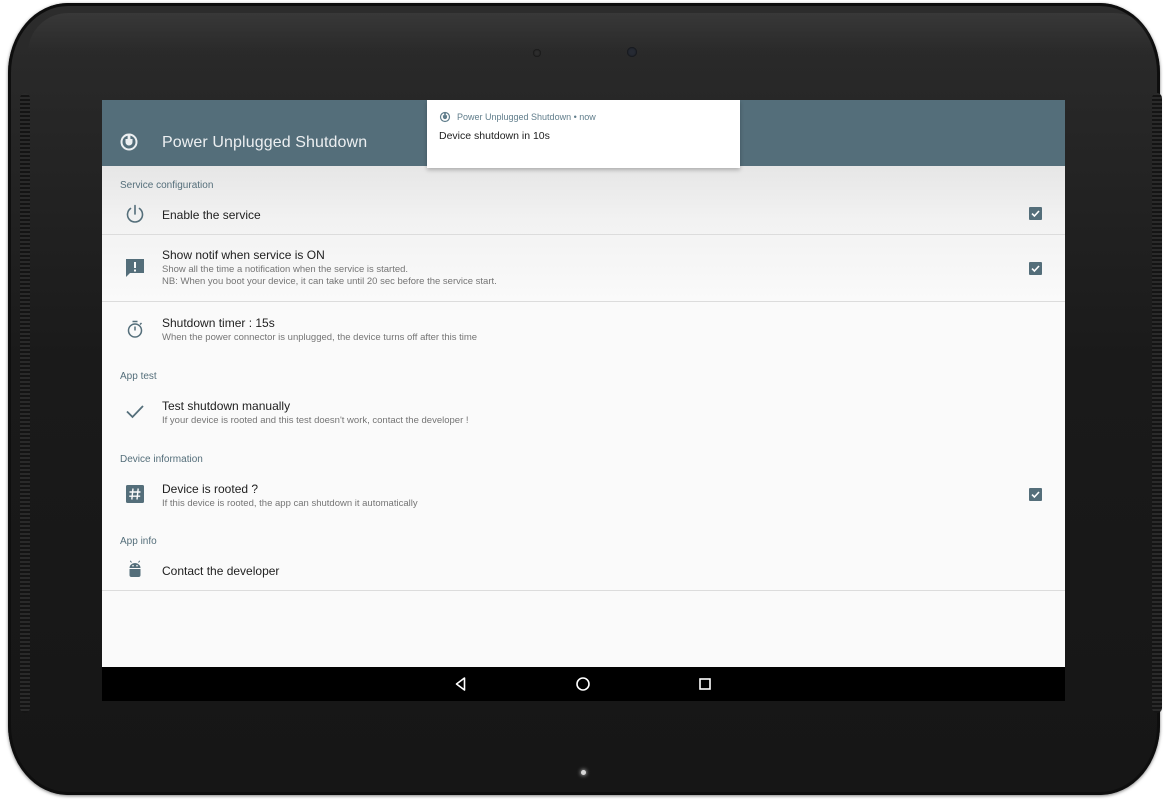 The width and height of the screenshot is (1166, 800). Describe the element at coordinates (265, 142) in the screenshot. I see `app-title: Power Unplugged Shutdown` at that location.